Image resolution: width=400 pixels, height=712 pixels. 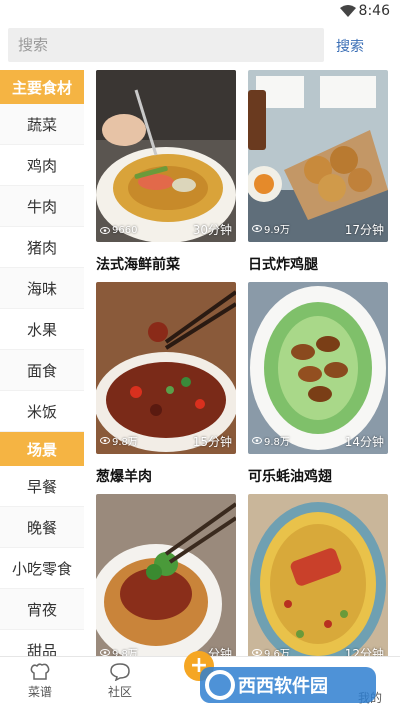 What do you see at coordinates (42, 288) in the screenshot?
I see `sidebar-item-seafood: 海味` at bounding box center [42, 288].